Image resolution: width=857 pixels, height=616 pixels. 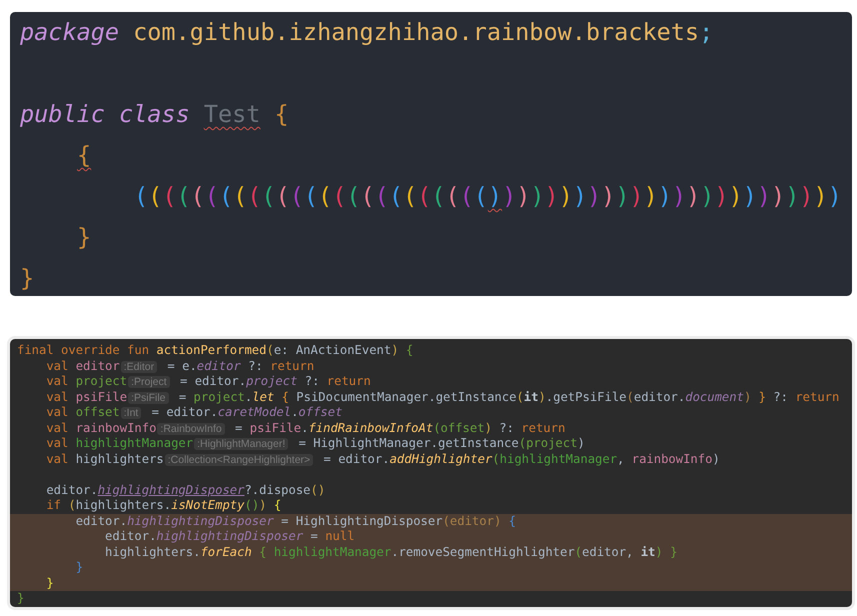 What do you see at coordinates (305, 428) in the screenshot?
I see `code-line: val rainbowInfo :RainbowInfo = psiFile.findRainbowInfoAt(offset) ?: return` at bounding box center [305, 428].